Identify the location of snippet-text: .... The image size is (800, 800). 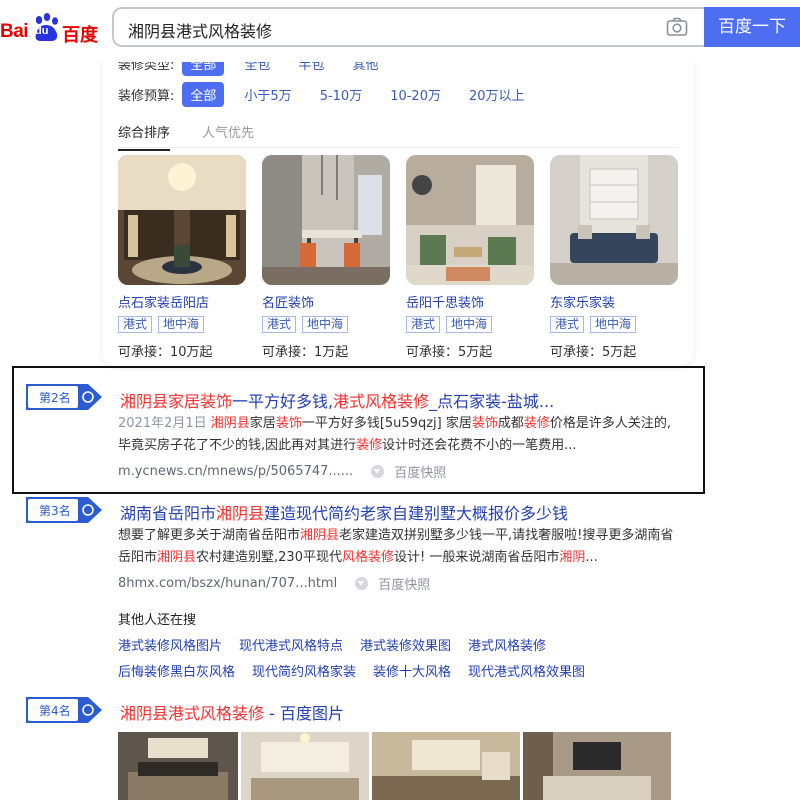
(591, 557).